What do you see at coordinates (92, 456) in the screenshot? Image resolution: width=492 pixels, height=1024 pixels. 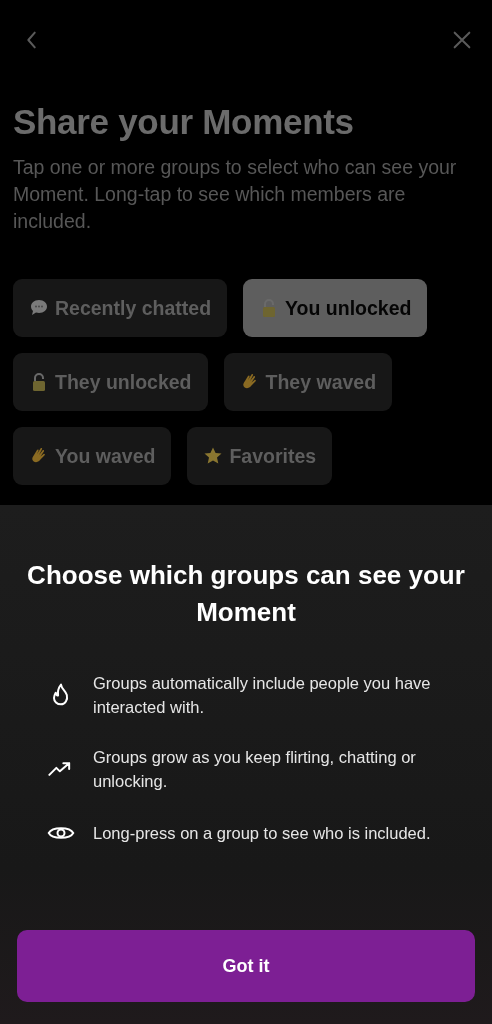 I see `group-chip: You waved` at bounding box center [92, 456].